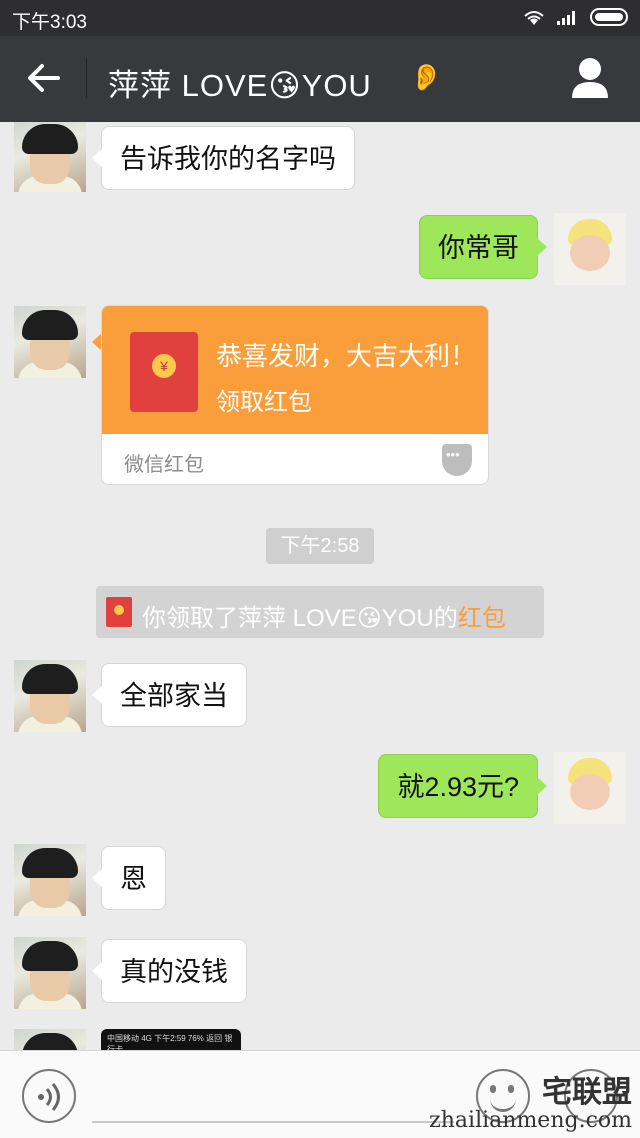 The height and width of the screenshot is (1138, 640). I want to click on message-bubble-outgoing: 你常哥, so click(483, 247).